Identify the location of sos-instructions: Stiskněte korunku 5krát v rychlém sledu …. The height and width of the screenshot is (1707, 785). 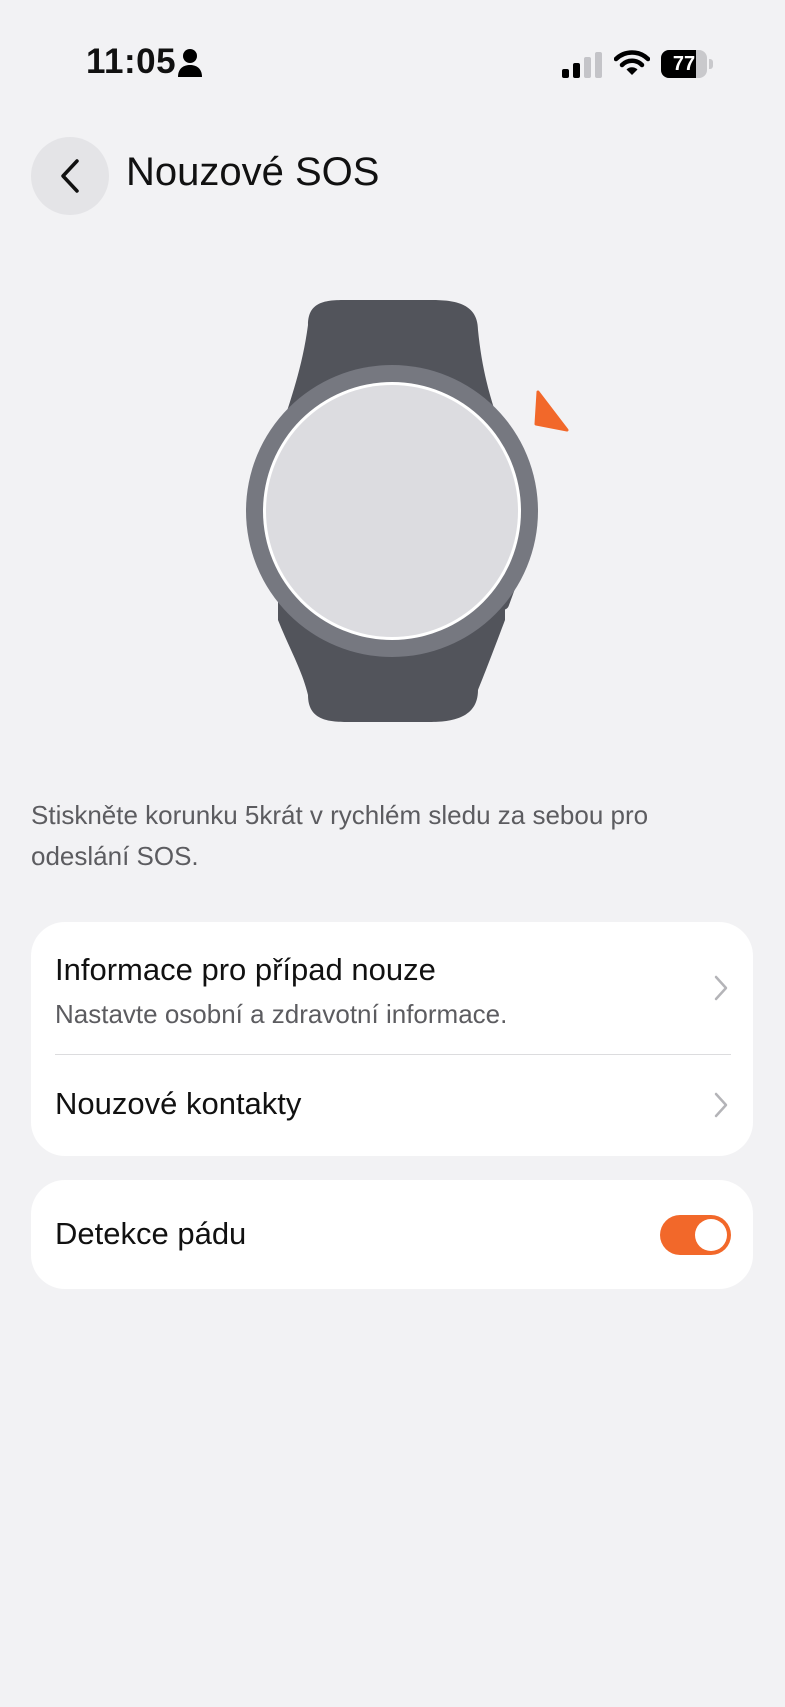
(340, 835).